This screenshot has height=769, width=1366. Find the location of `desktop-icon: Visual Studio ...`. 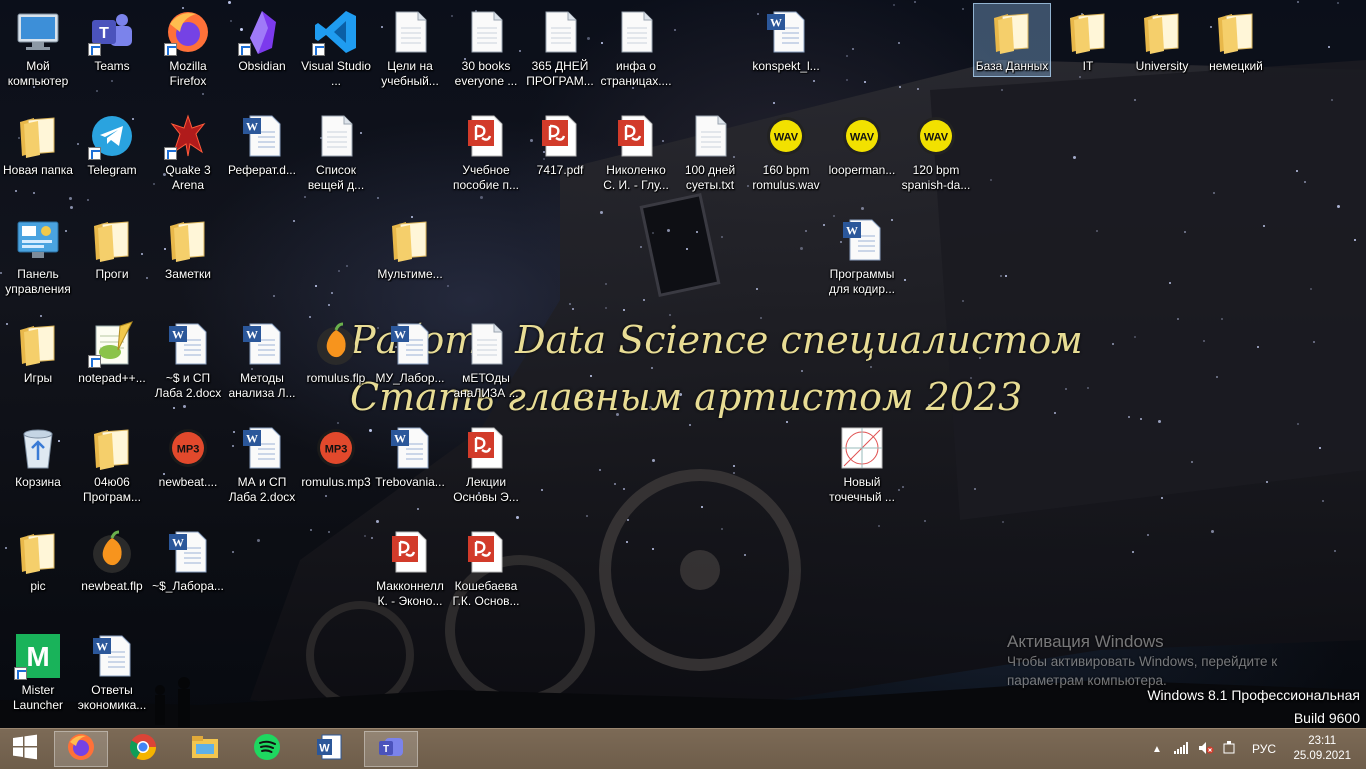

desktop-icon: Visual Studio ... is located at coordinates (336, 54).